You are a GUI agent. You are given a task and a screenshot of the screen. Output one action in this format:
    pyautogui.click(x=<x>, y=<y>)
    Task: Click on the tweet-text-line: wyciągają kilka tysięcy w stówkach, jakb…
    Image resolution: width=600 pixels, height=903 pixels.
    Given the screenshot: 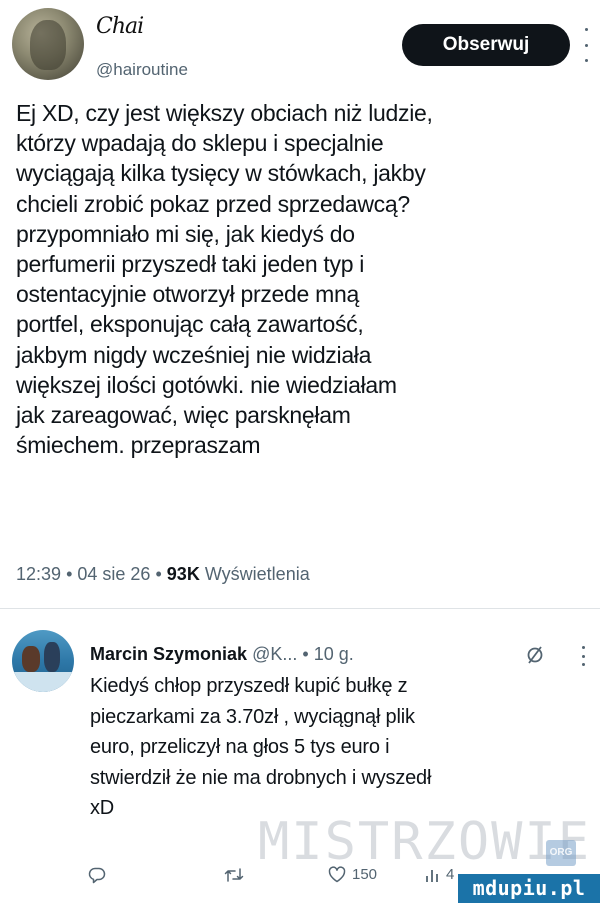 What is the action you would take?
    pyautogui.click(x=221, y=173)
    